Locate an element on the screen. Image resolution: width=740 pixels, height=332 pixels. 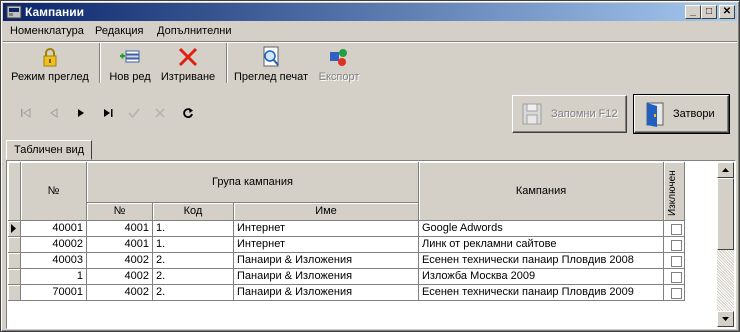
close-window-button: ✕ is located at coordinates (727, 12).